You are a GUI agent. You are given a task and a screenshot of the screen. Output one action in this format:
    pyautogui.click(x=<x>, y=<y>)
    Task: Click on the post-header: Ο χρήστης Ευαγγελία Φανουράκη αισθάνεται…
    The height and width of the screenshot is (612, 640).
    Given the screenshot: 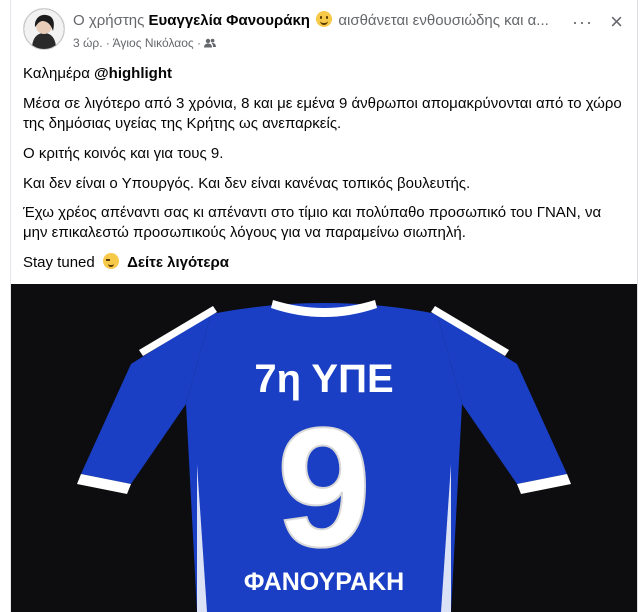 What is the action you would take?
    pyautogui.click(x=324, y=29)
    